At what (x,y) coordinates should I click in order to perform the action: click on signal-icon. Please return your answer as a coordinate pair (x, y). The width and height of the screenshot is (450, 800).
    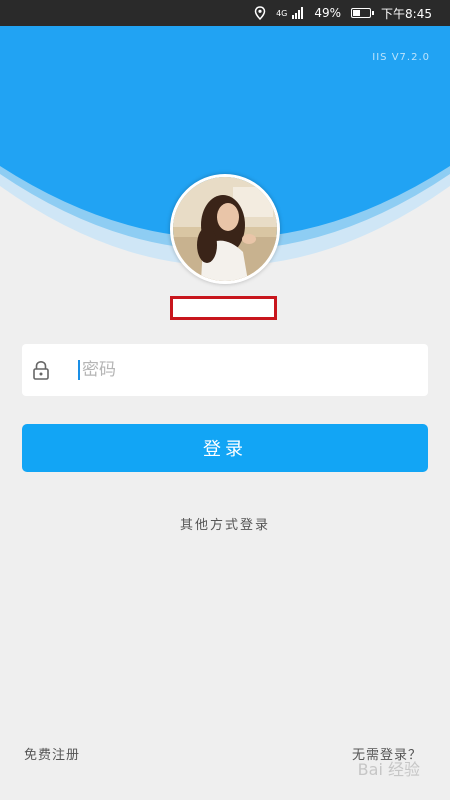
    Looking at the image, I should click on (298, 13).